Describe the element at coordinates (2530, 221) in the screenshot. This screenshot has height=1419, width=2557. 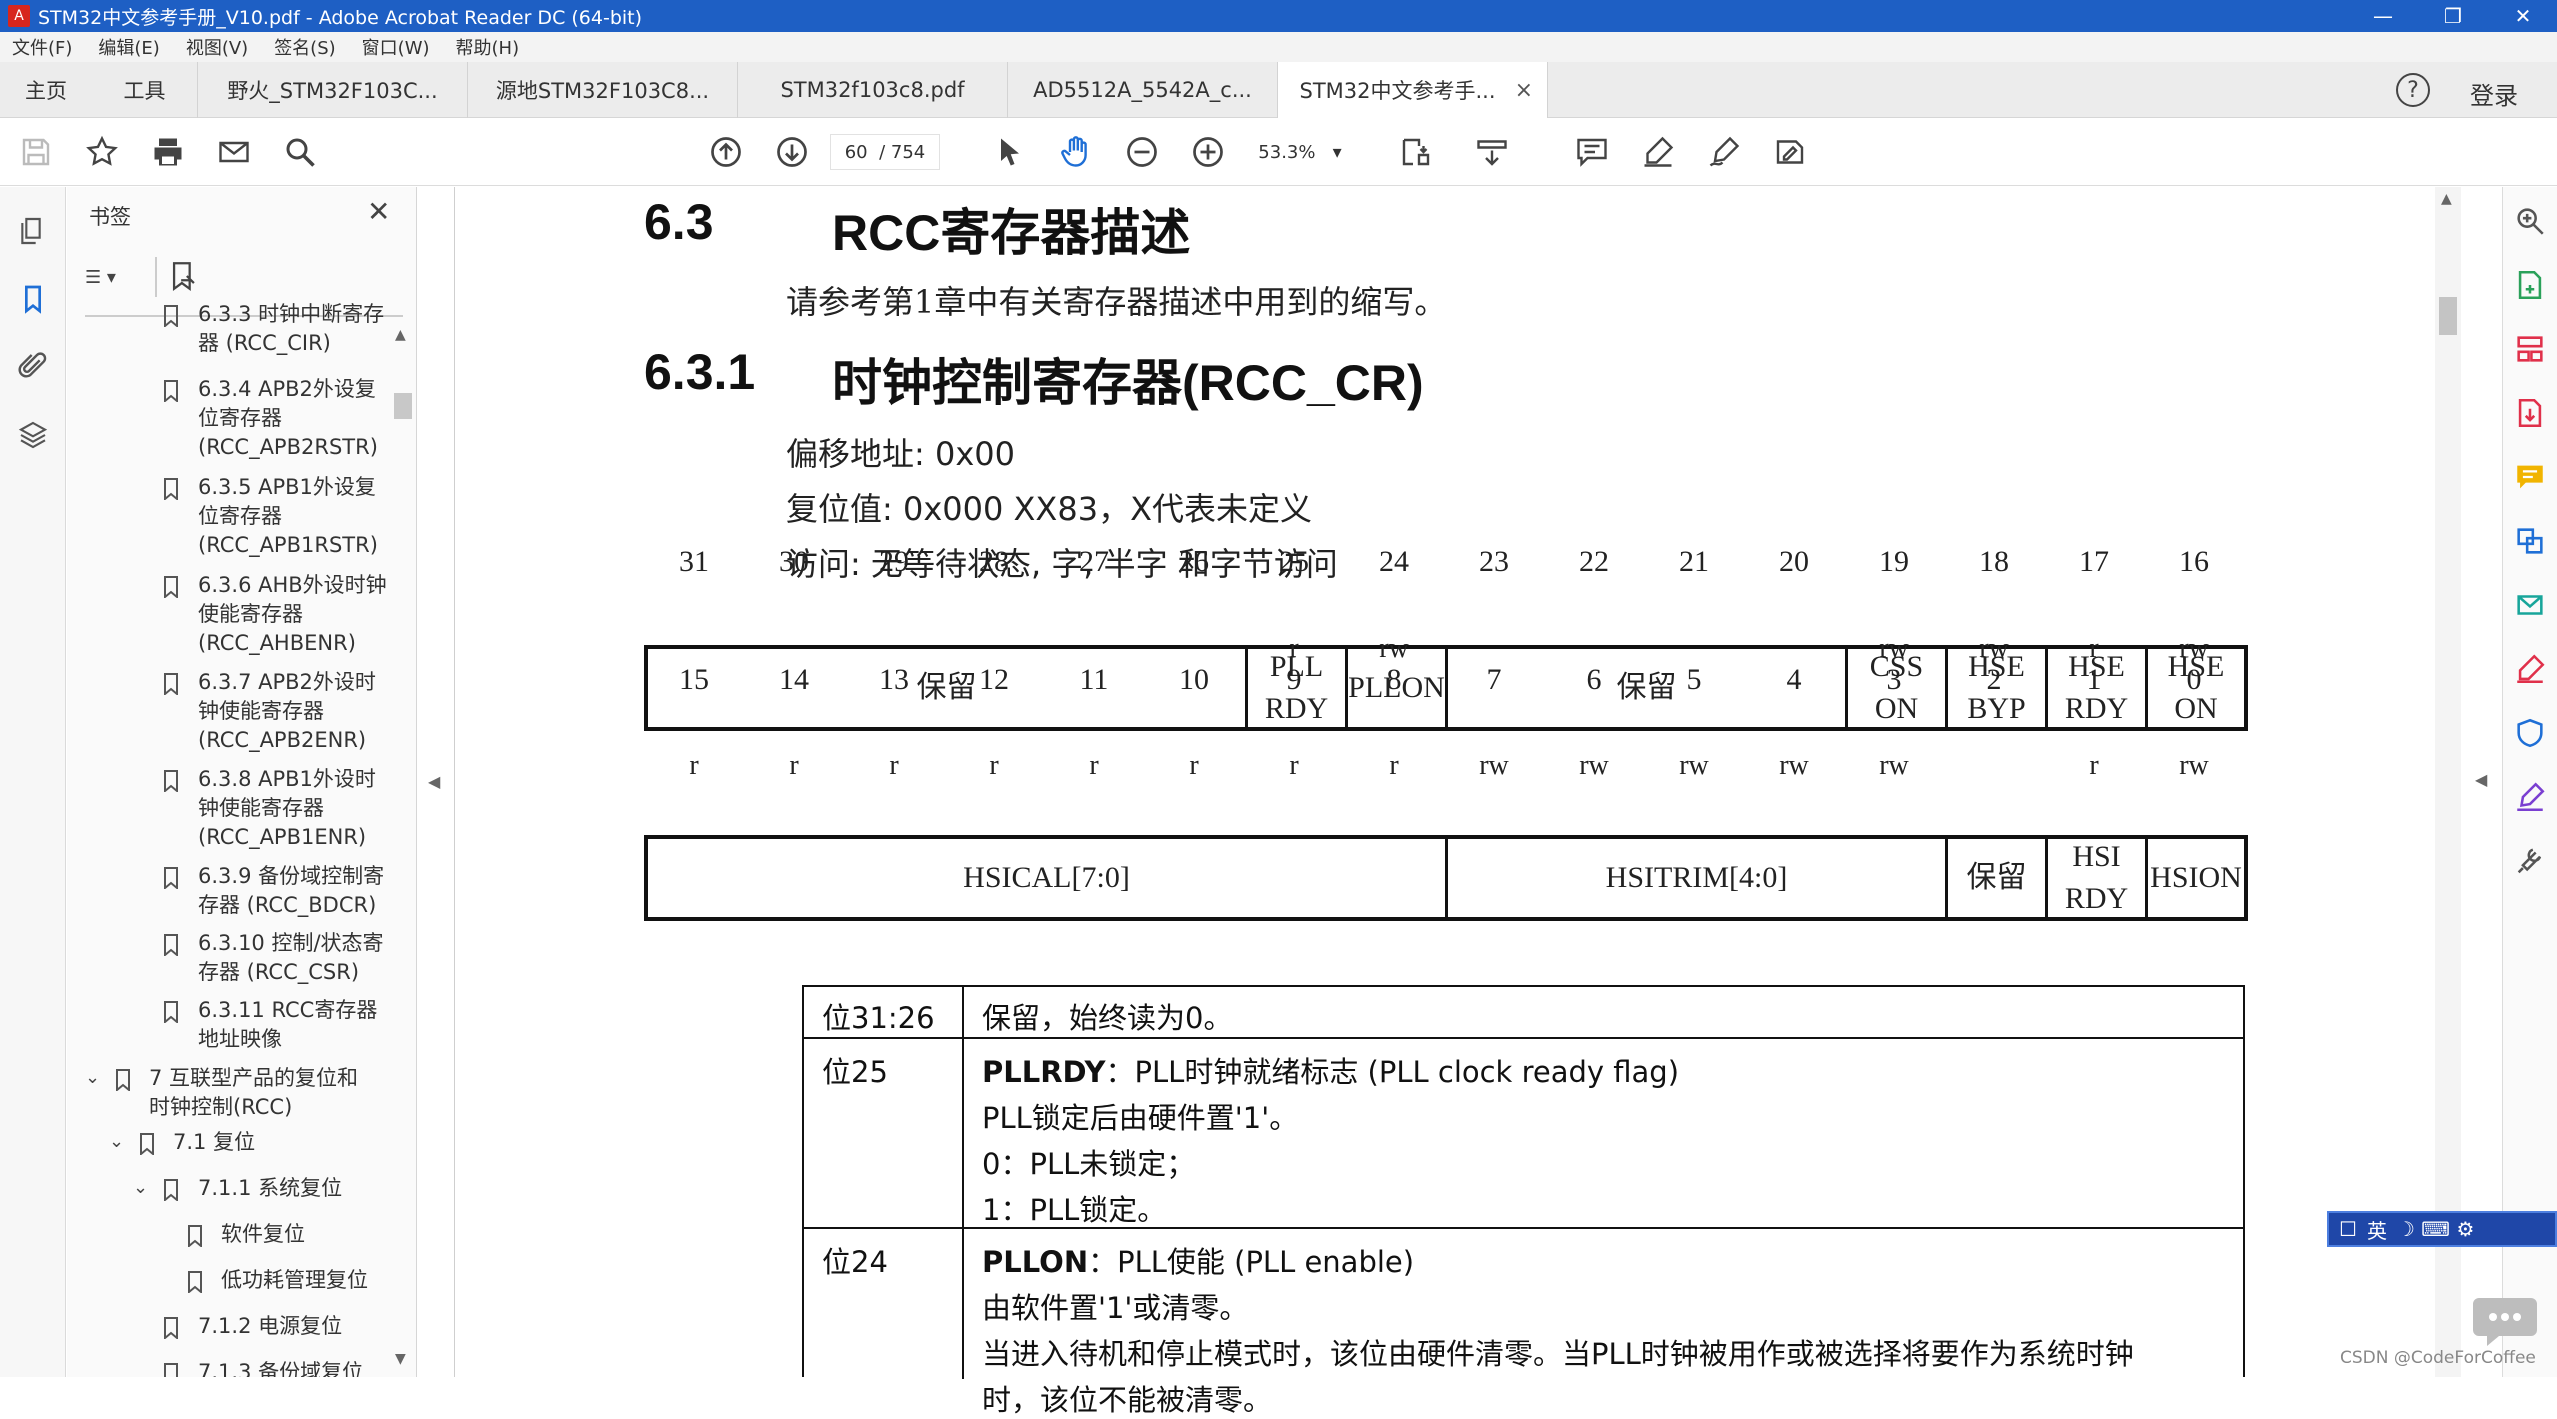
I see `zoom-tool-icon` at that location.